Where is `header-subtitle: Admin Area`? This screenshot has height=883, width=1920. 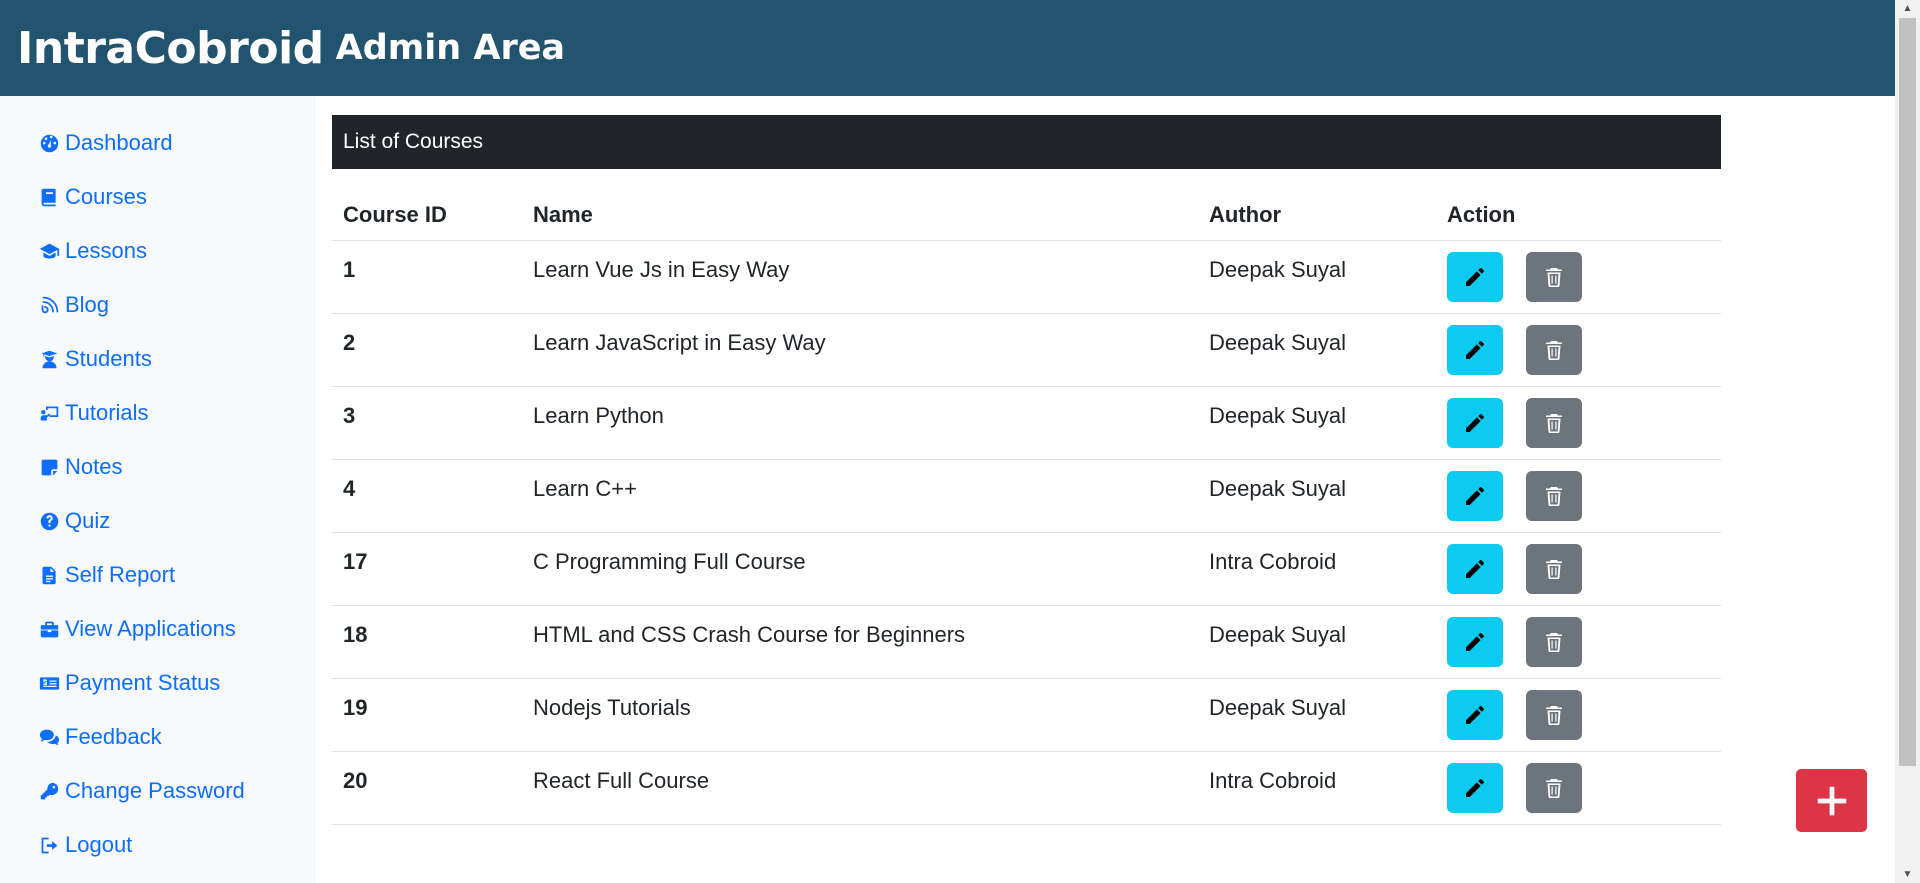 header-subtitle: Admin Area is located at coordinates (450, 48).